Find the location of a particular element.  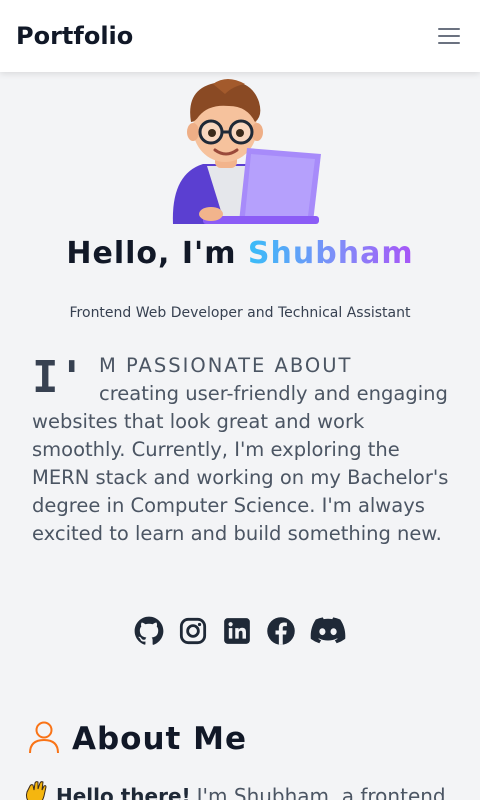

facebook-icon is located at coordinates (281, 631).